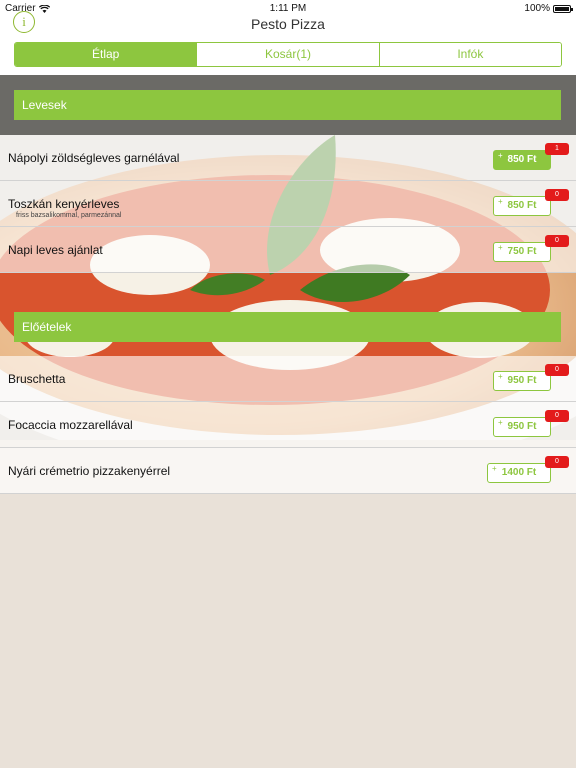  I want to click on status-bar: Carrier 1:11 PM 100%, so click(288, 8).